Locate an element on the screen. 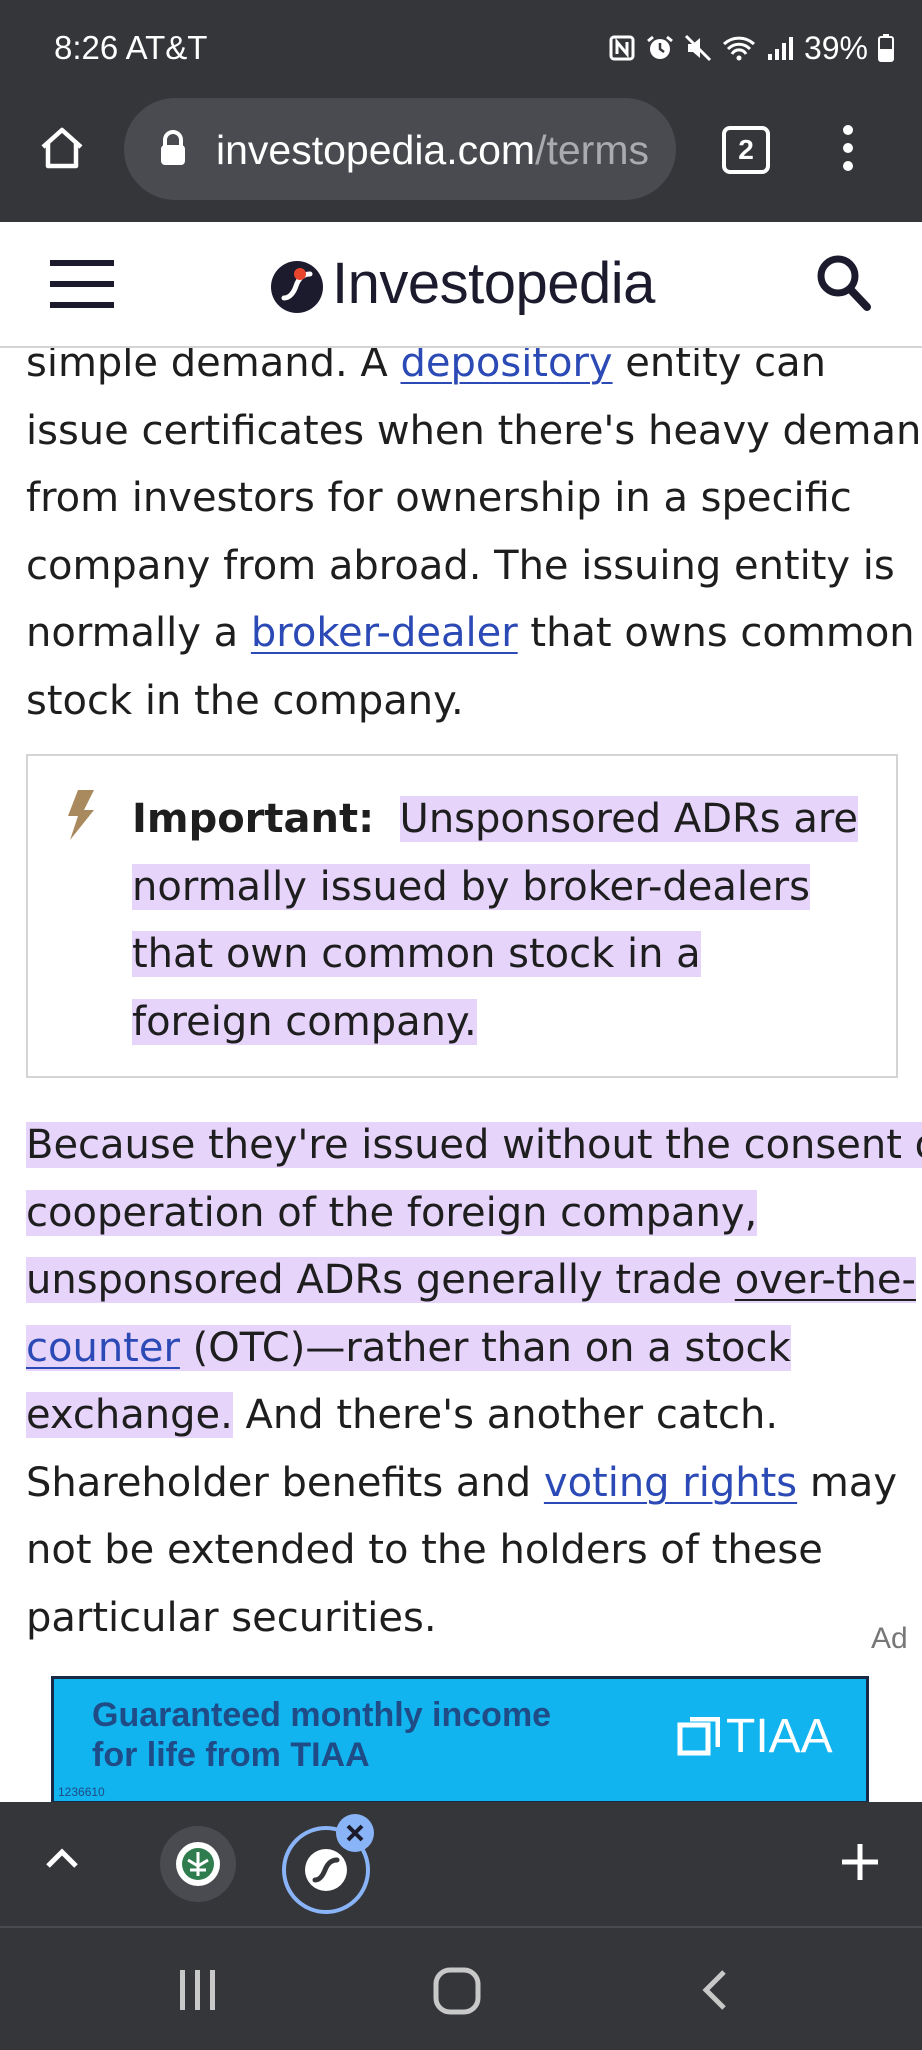  home-nav-icon is located at coordinates (457, 1991).